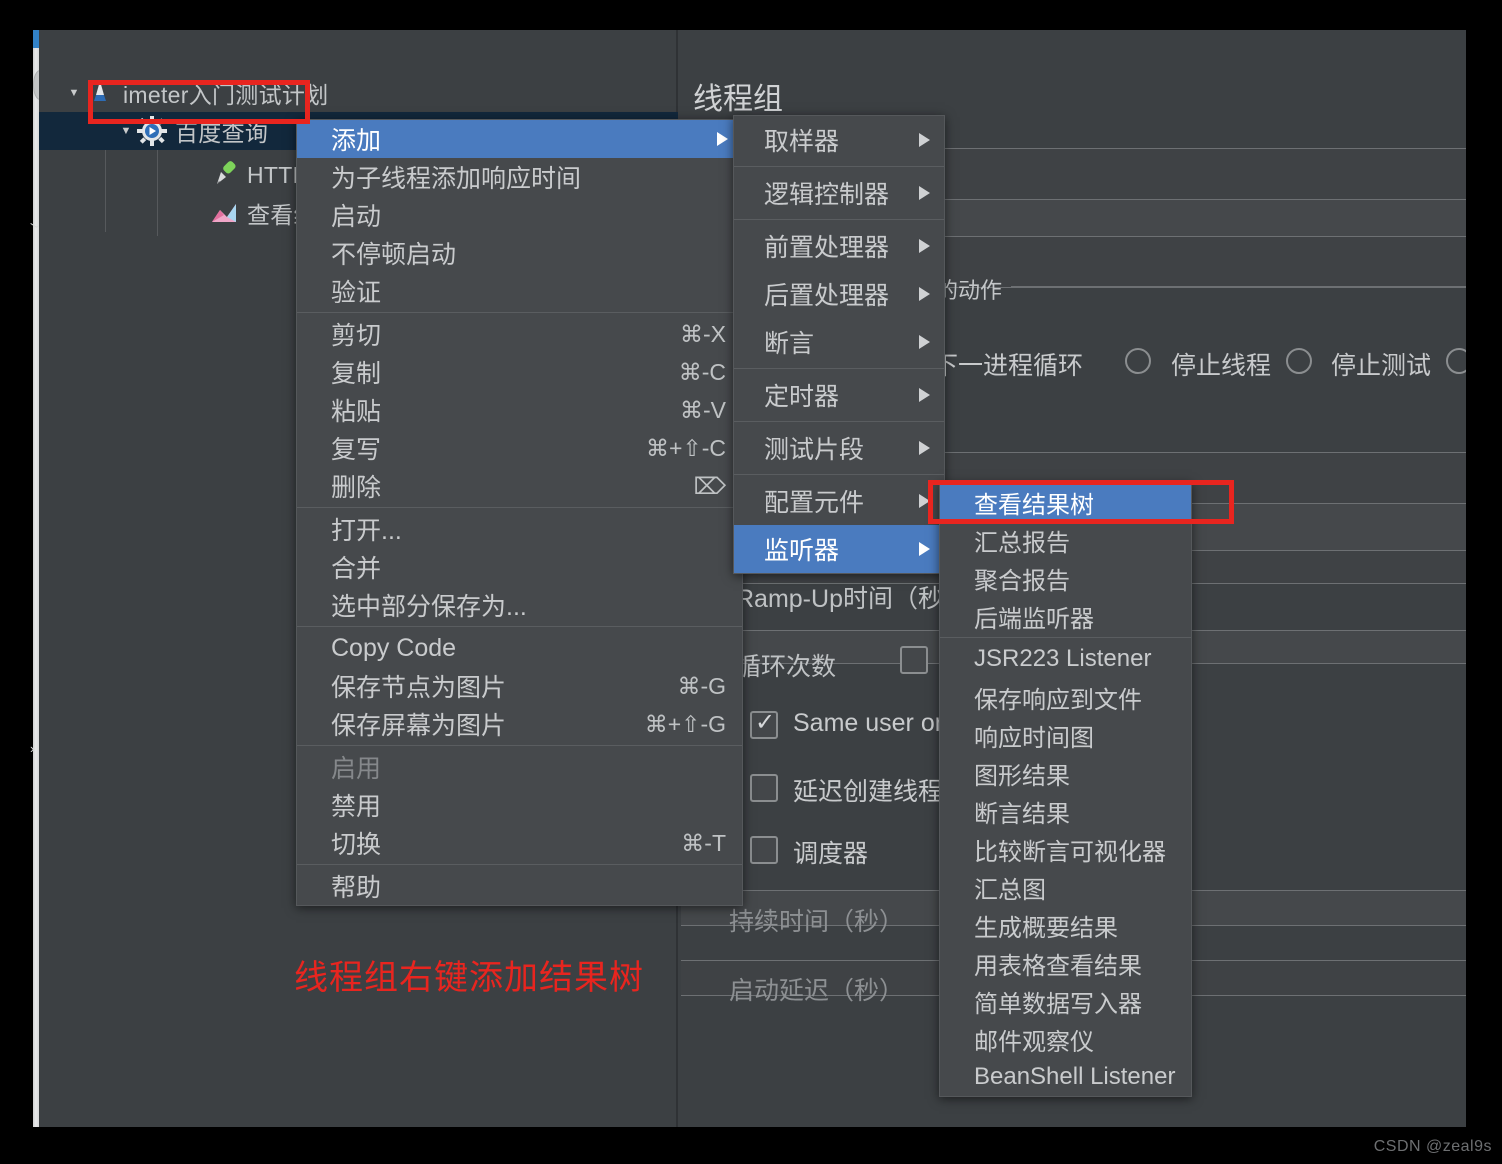 The width and height of the screenshot is (1502, 1164). What do you see at coordinates (519, 448) in the screenshot?
I see `context-menu-item: 复写 ⌘+⇧-C` at bounding box center [519, 448].